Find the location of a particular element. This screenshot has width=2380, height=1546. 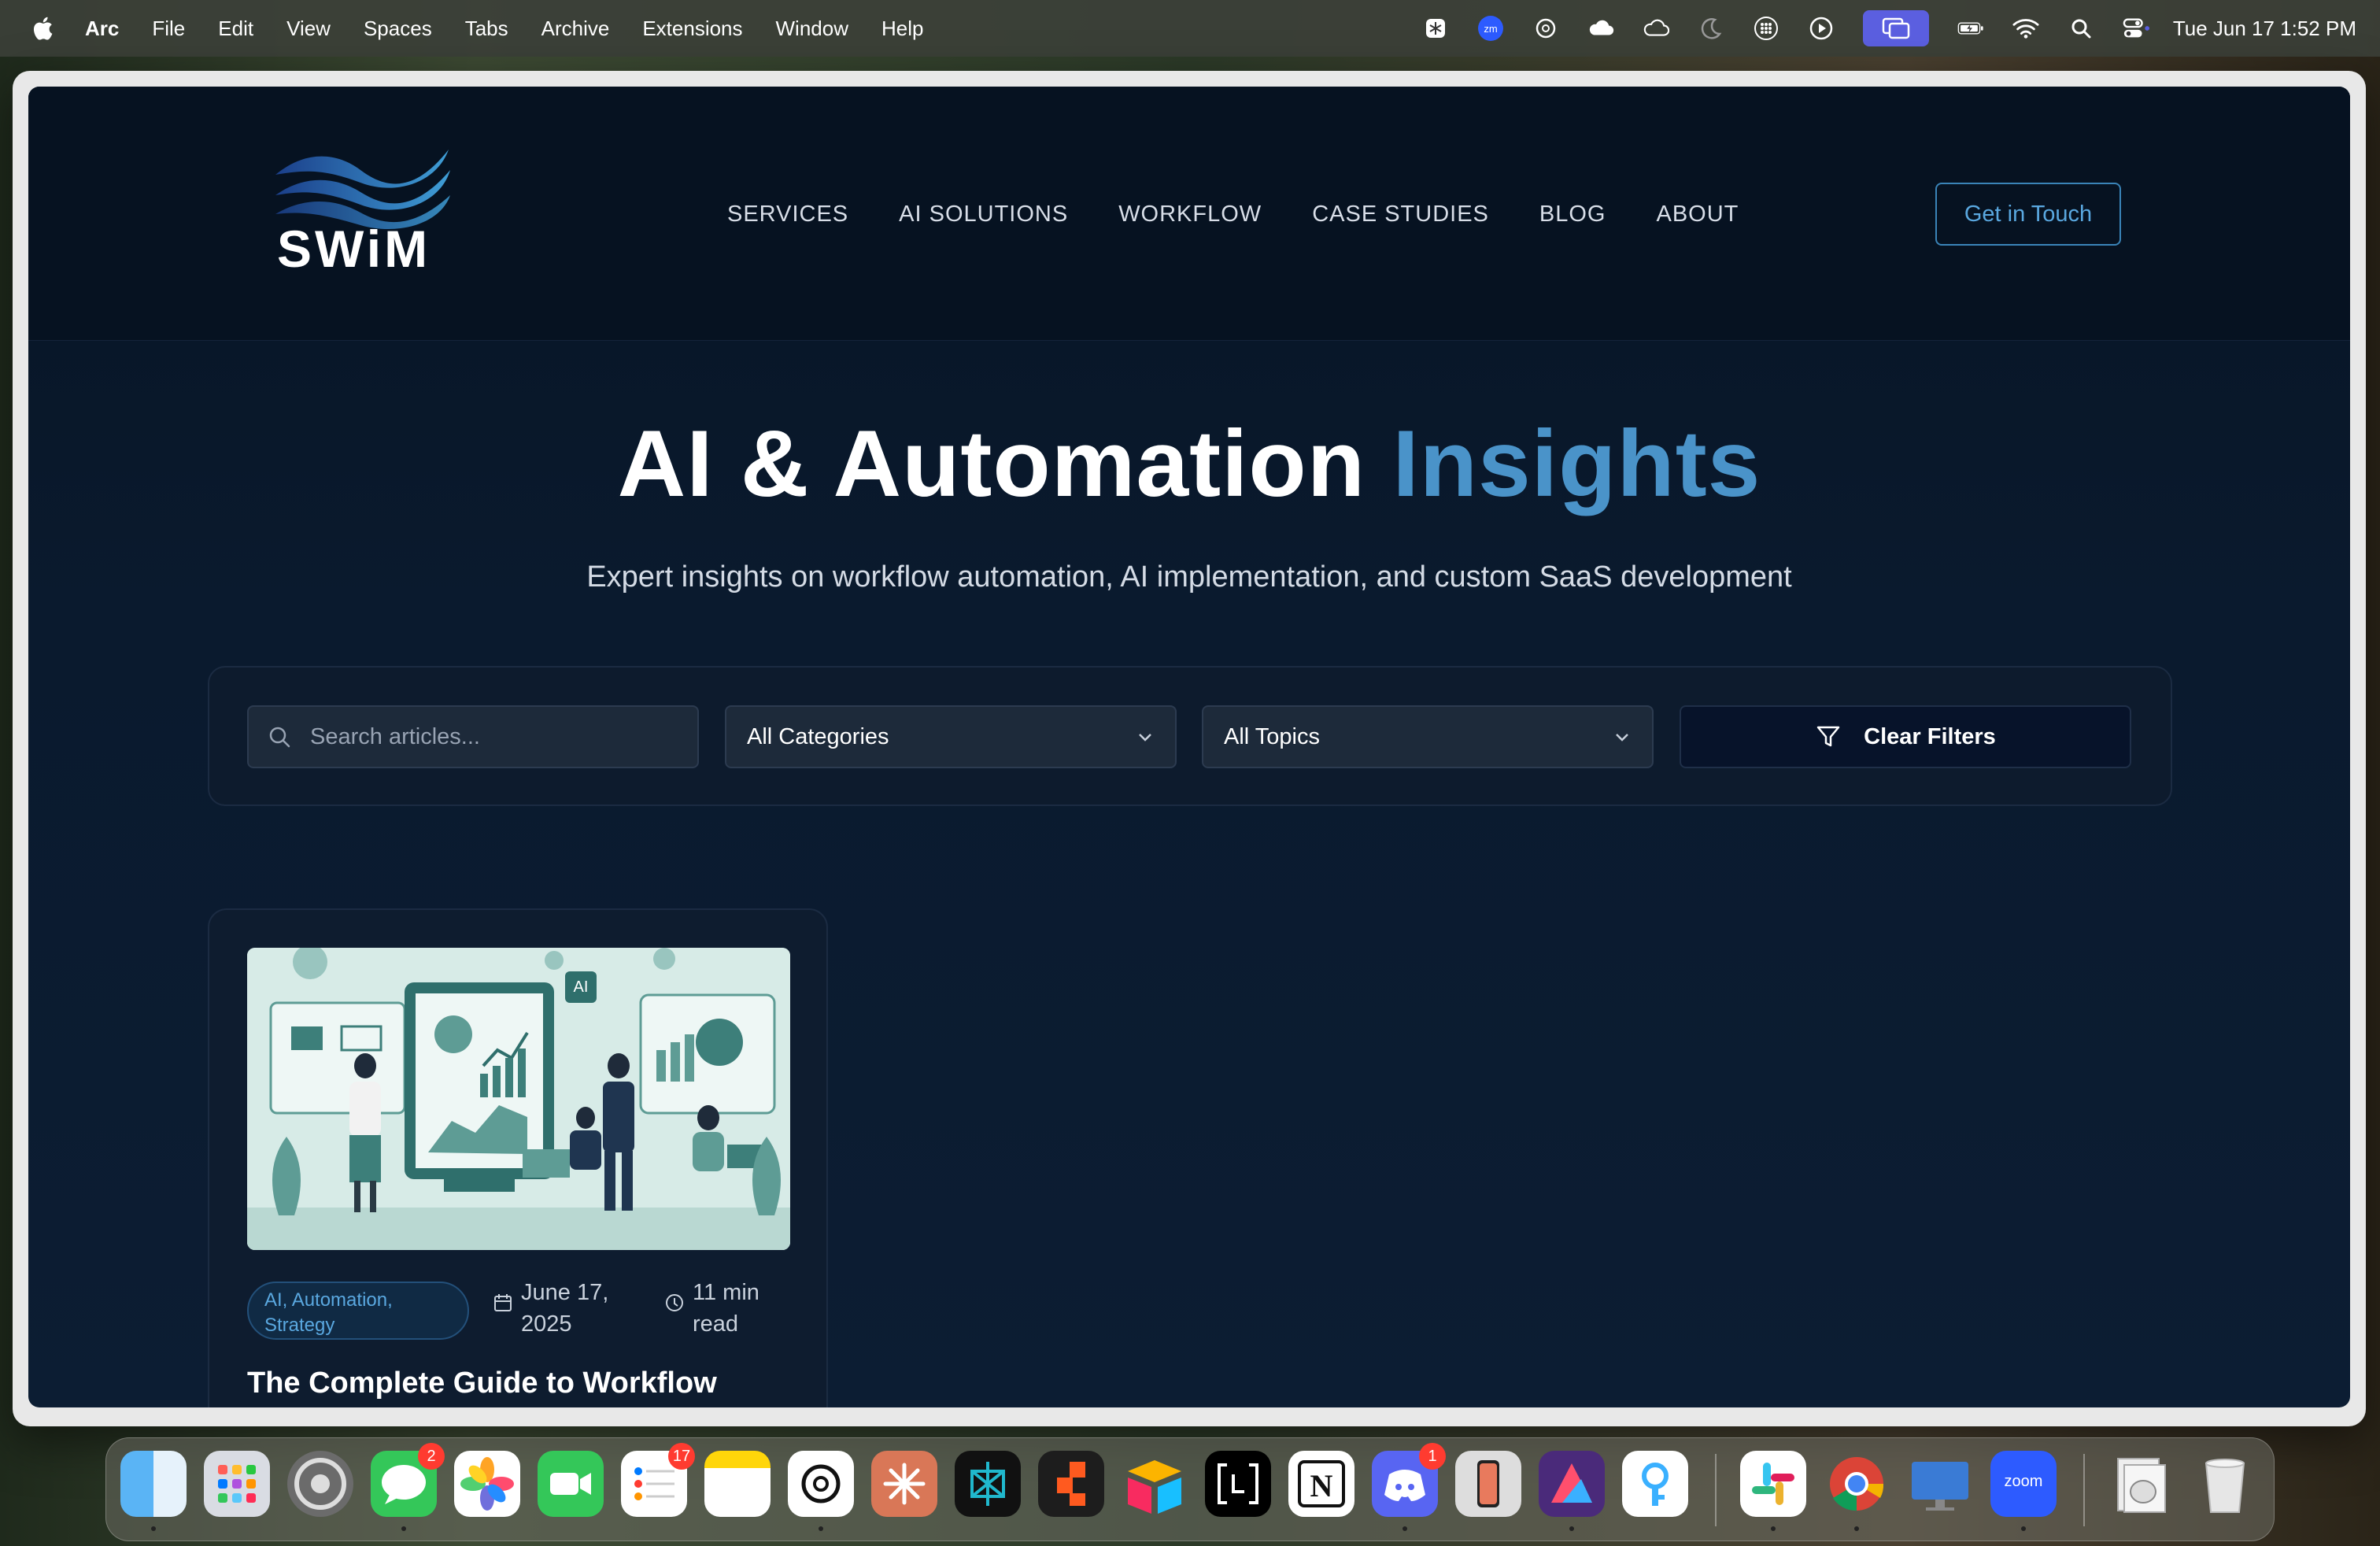

nav-workflow: WORKFLOW is located at coordinates (1190, 214).